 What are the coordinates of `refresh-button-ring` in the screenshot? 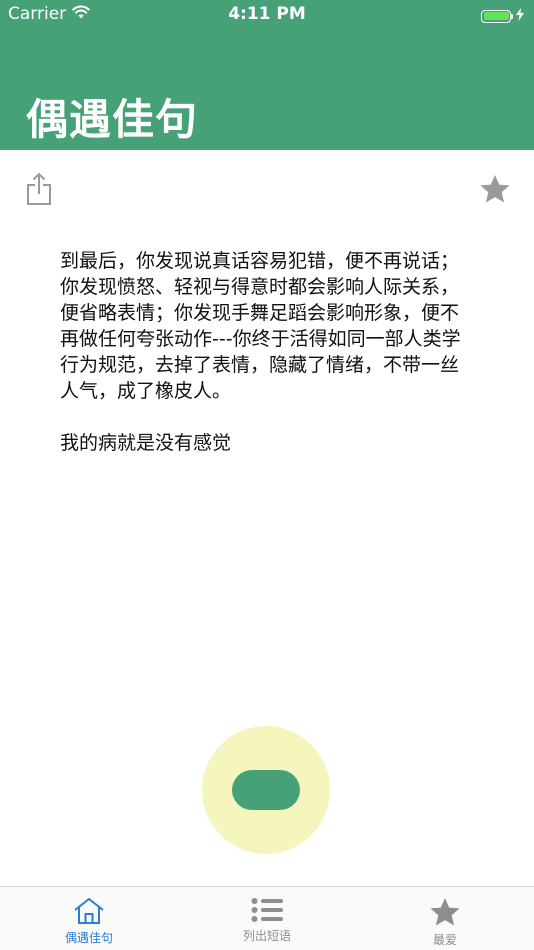 It's located at (266, 790).